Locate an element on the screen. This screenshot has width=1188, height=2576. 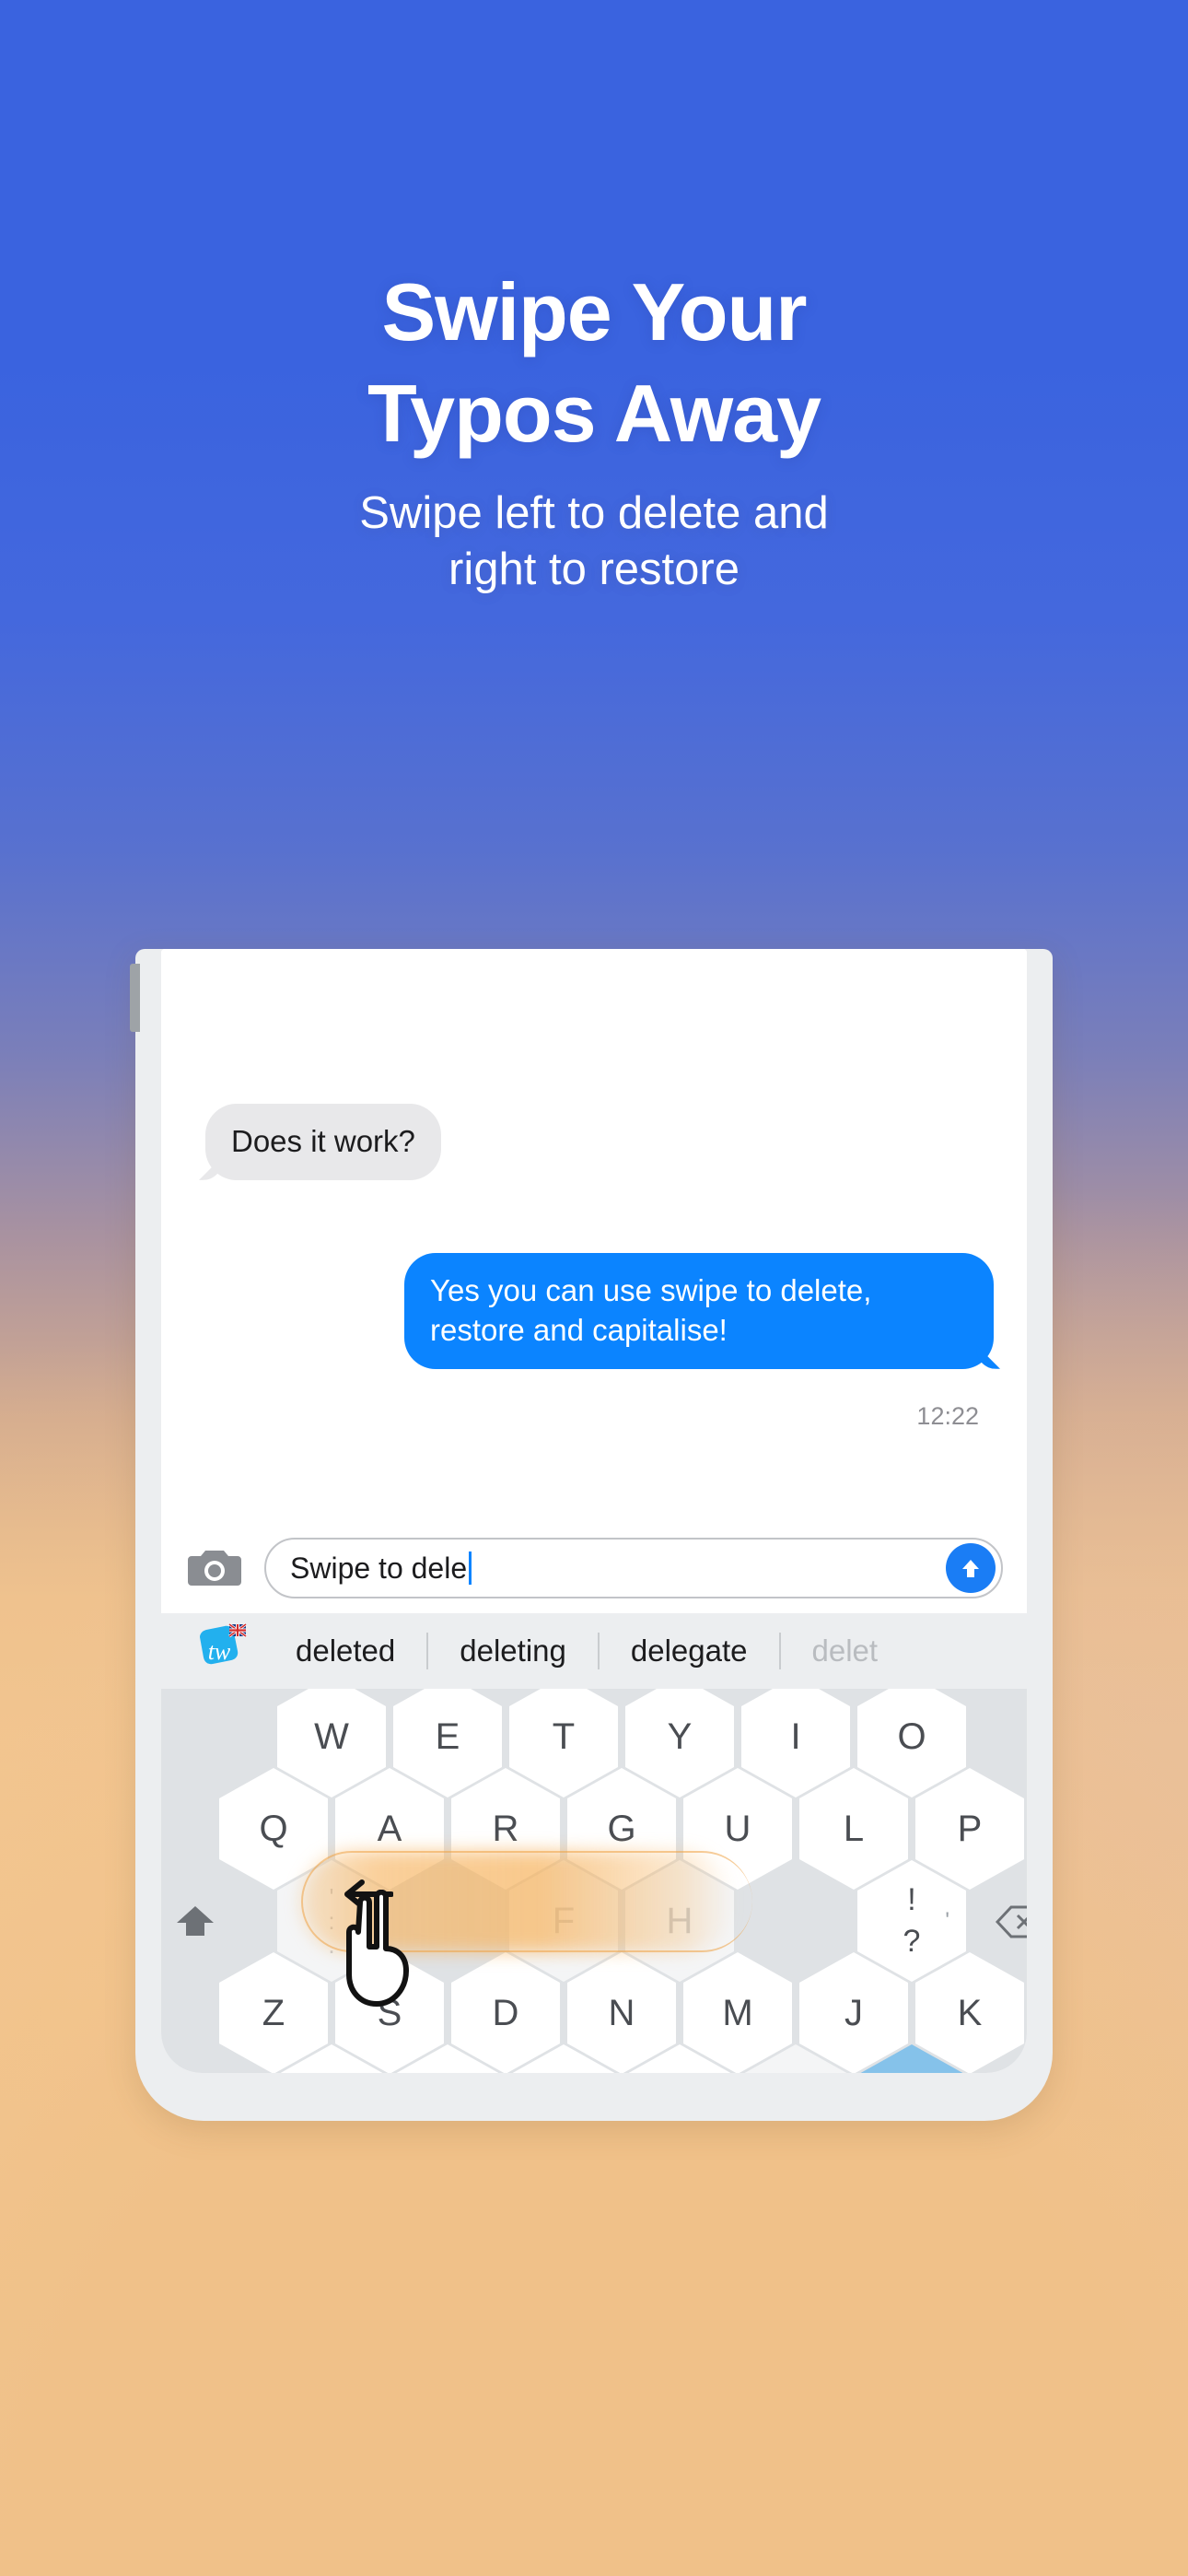
suggestion-bar: tw deleted deleting delegate delet is located at coordinates (594, 1651).